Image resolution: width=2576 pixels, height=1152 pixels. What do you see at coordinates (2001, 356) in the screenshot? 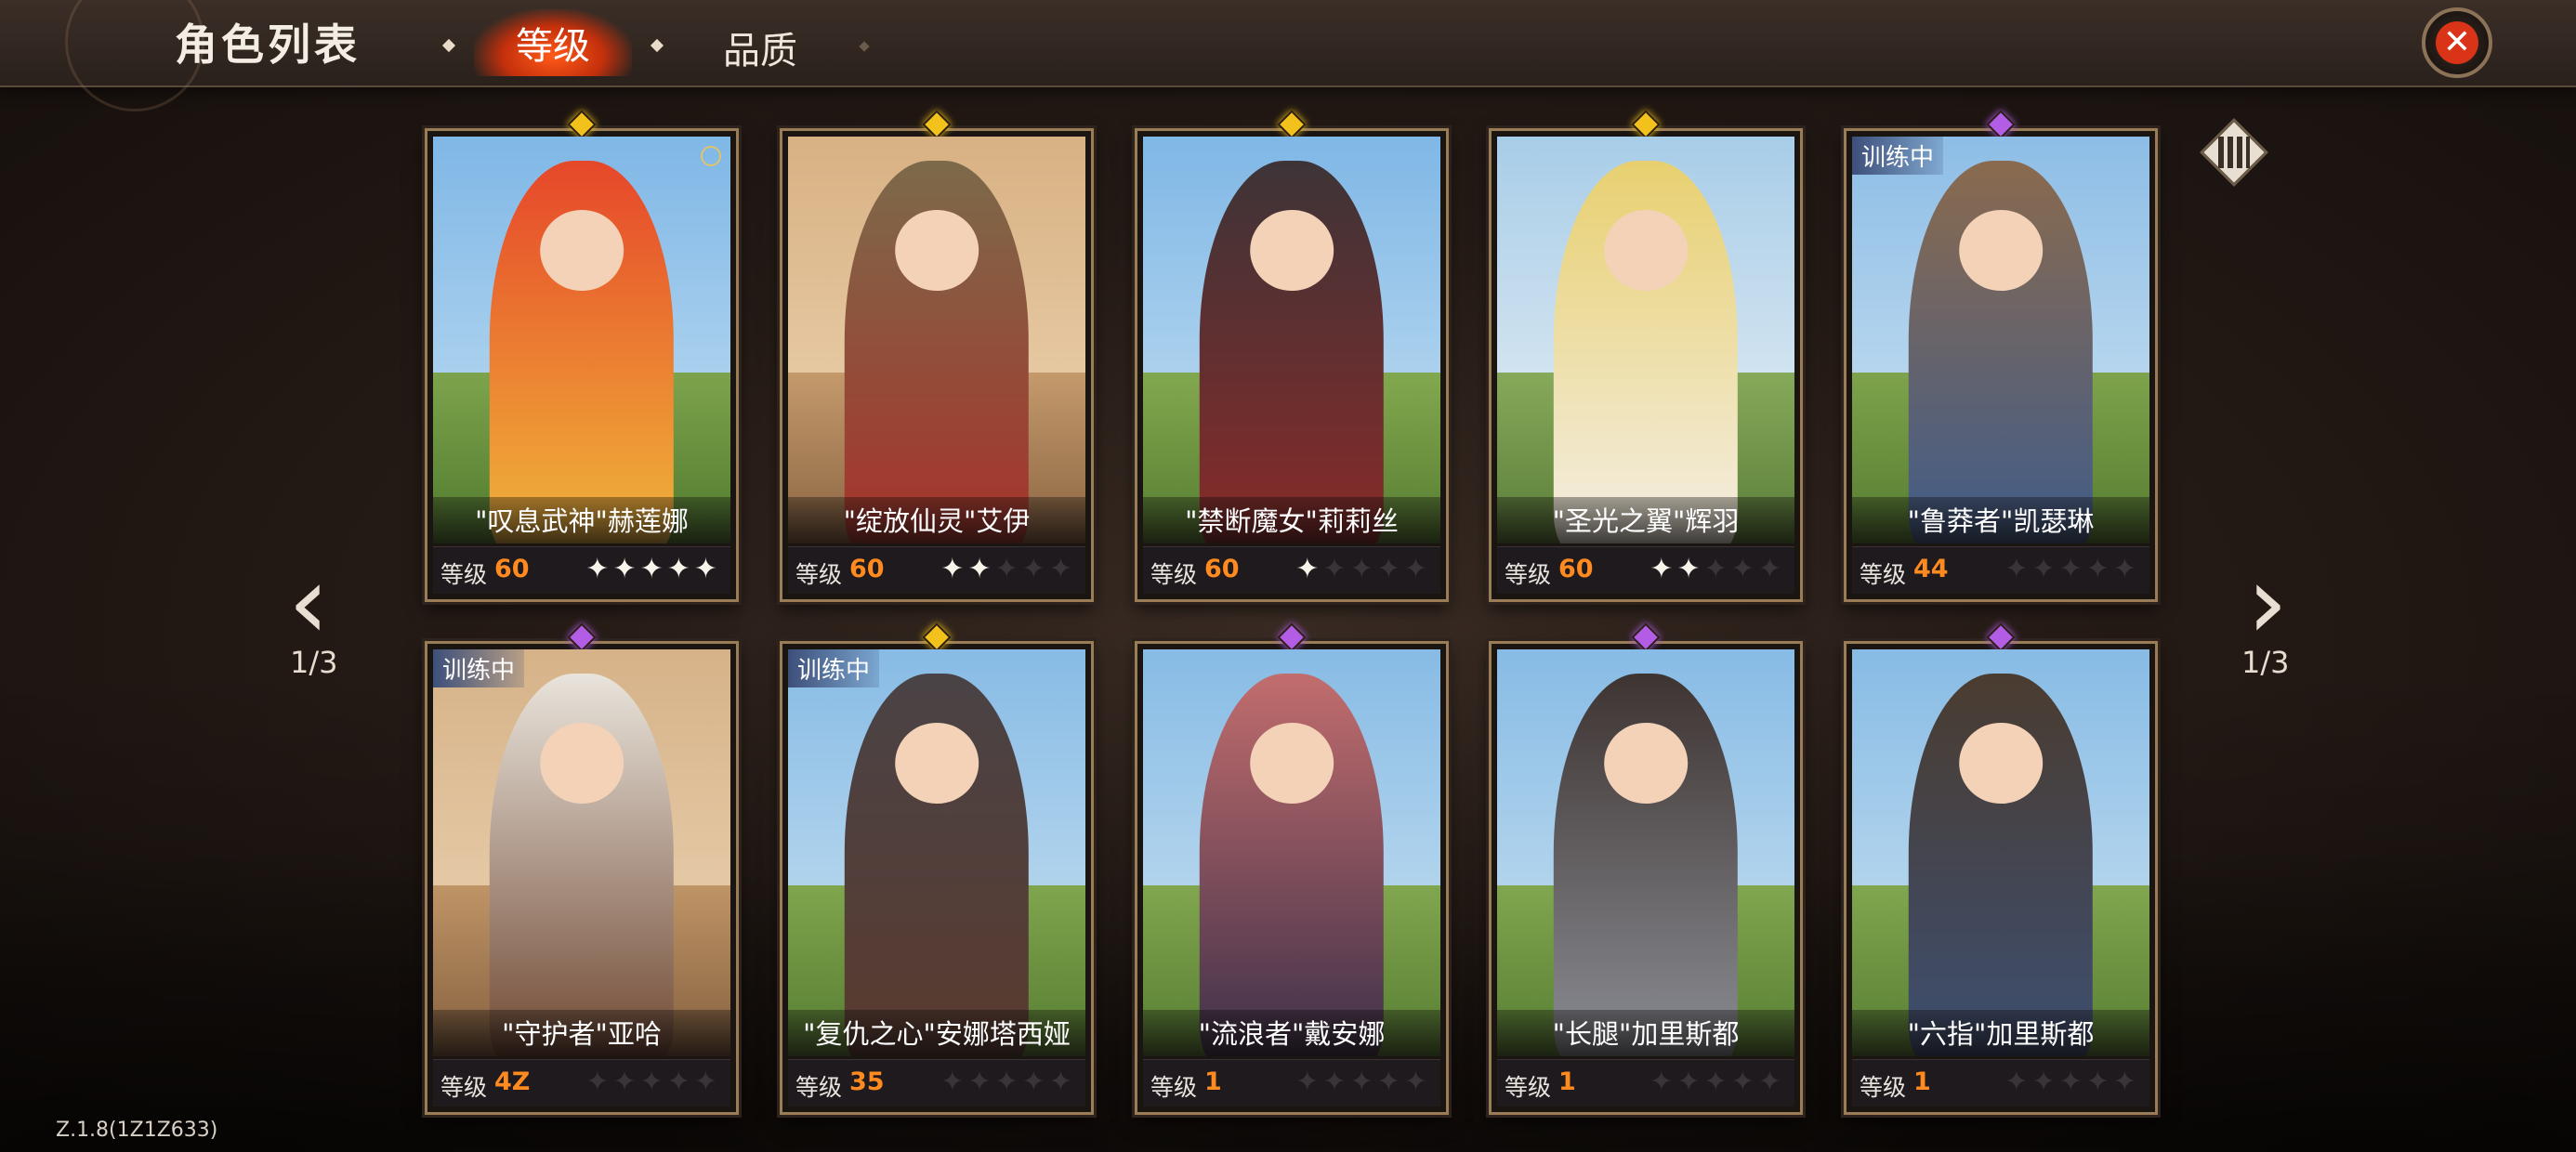
I see `character-card: 训练中 "鲁莽者"凯瑟琳 等级 44 ✦✦✦✦✦` at bounding box center [2001, 356].